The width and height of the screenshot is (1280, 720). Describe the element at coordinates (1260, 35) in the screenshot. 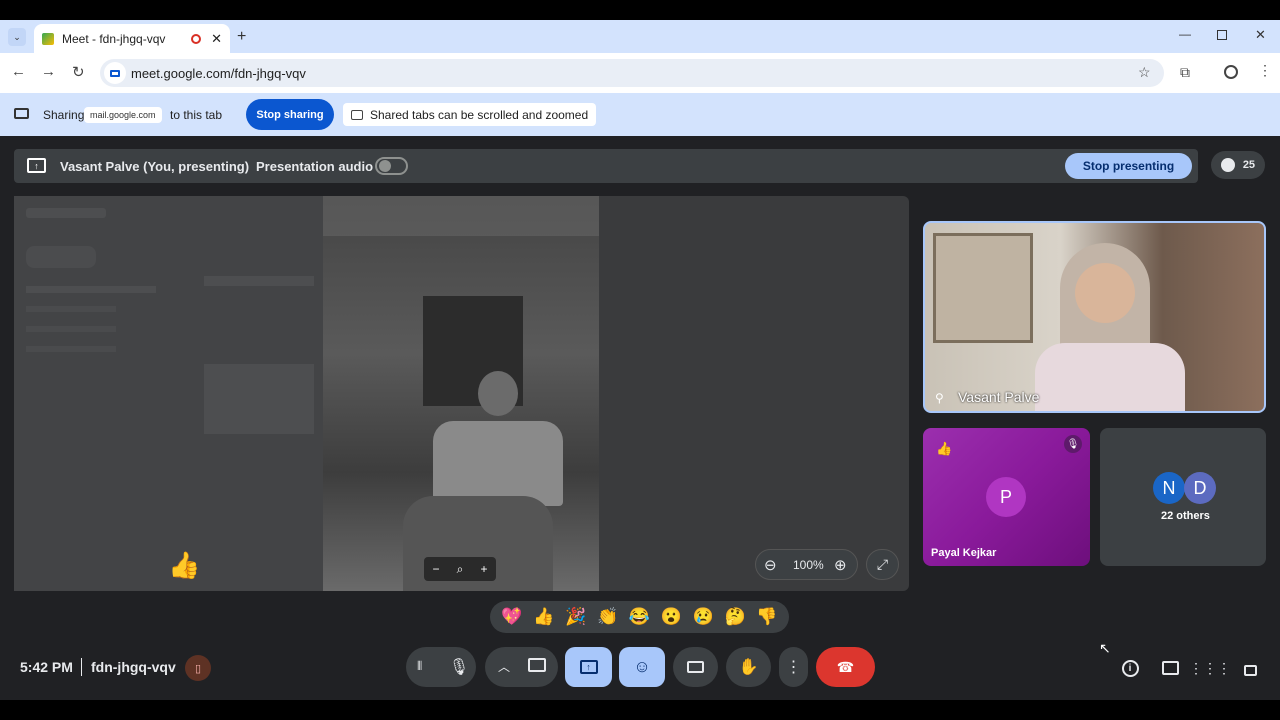

I see `close-window-button: ✕` at that location.